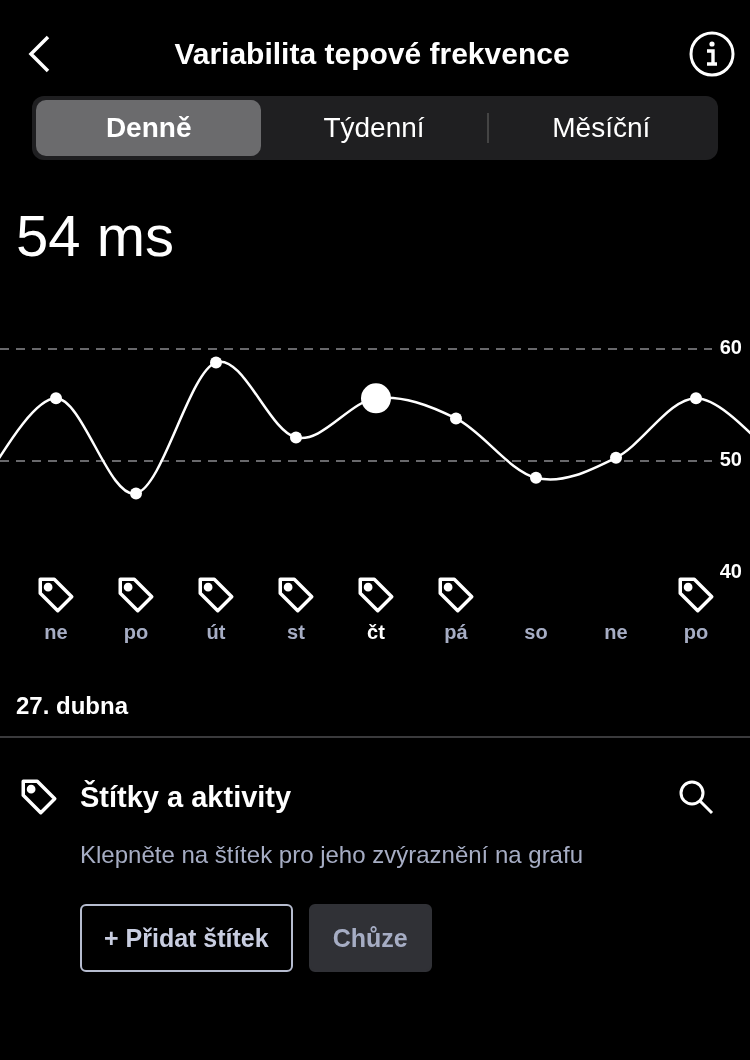  I want to click on day-label: pá, so click(456, 632).